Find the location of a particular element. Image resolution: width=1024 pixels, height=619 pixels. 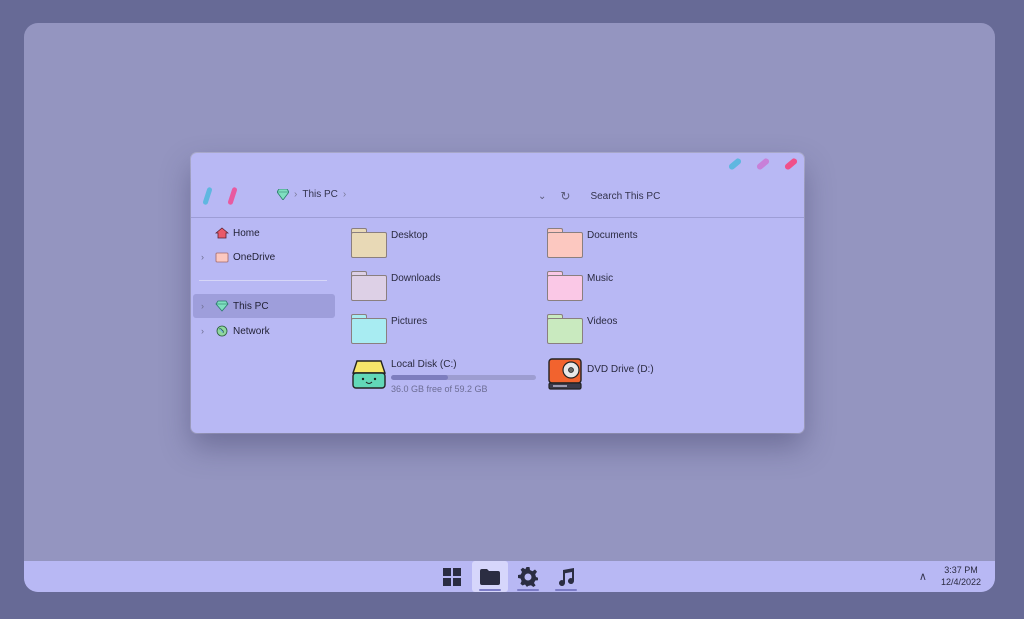

breadcrumb-this-pc: This PC is located at coordinates (320, 194).